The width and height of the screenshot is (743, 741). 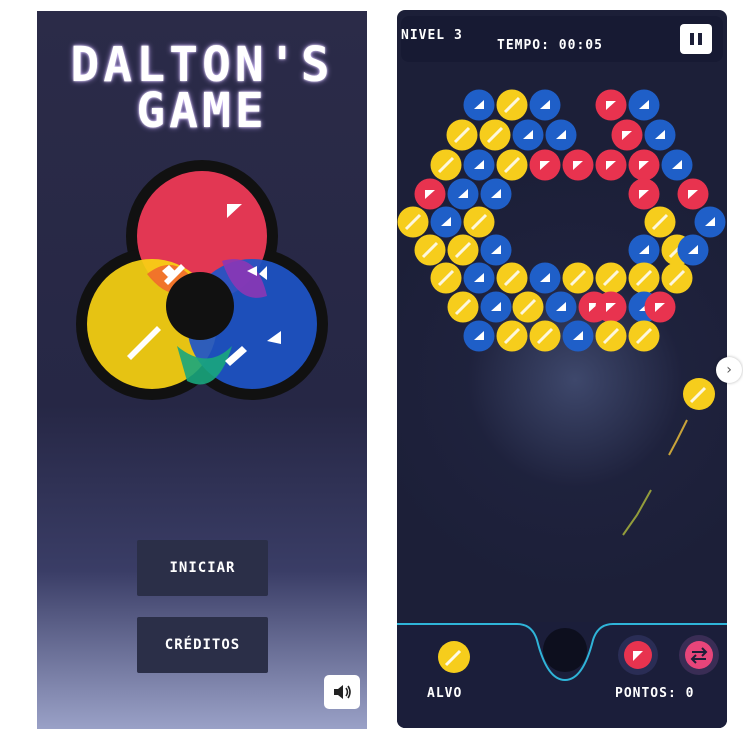 I want to click on bottom-panel, so click(x=562, y=675).